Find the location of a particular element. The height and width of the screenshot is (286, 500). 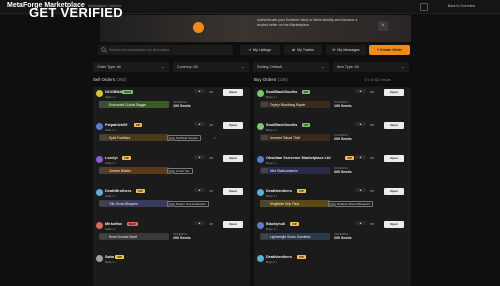

wanted-item-name: Mythical Scepter is located at coordinates (187, 138).